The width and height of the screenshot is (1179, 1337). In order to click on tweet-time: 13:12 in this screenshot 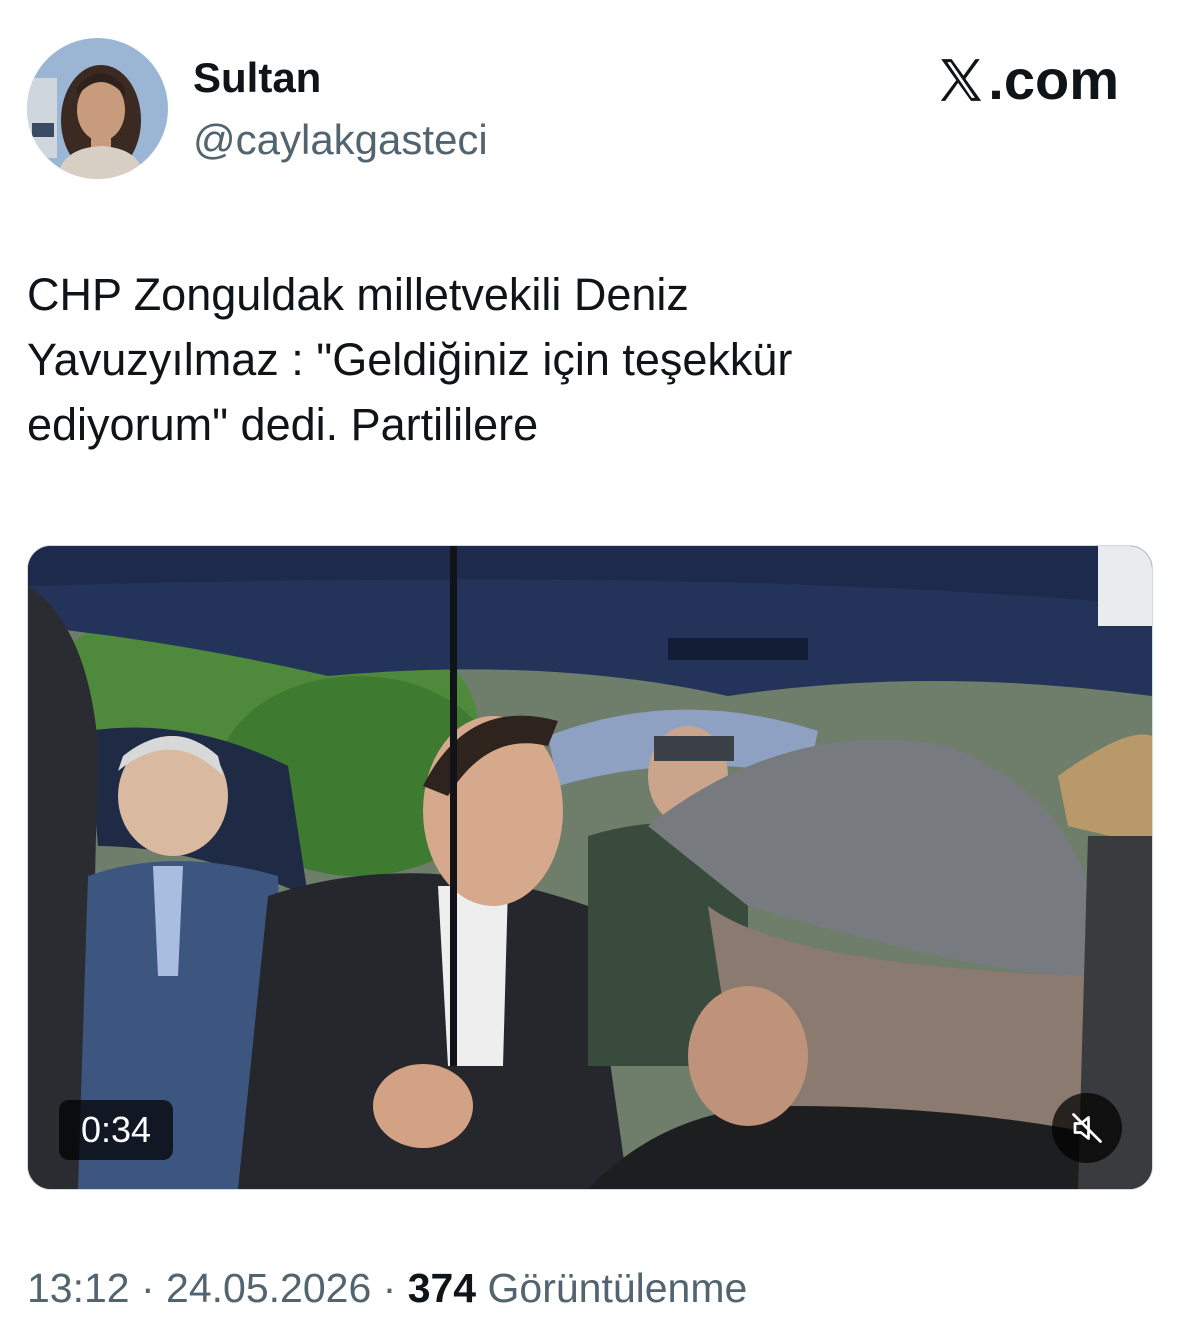, I will do `click(78, 1288)`.